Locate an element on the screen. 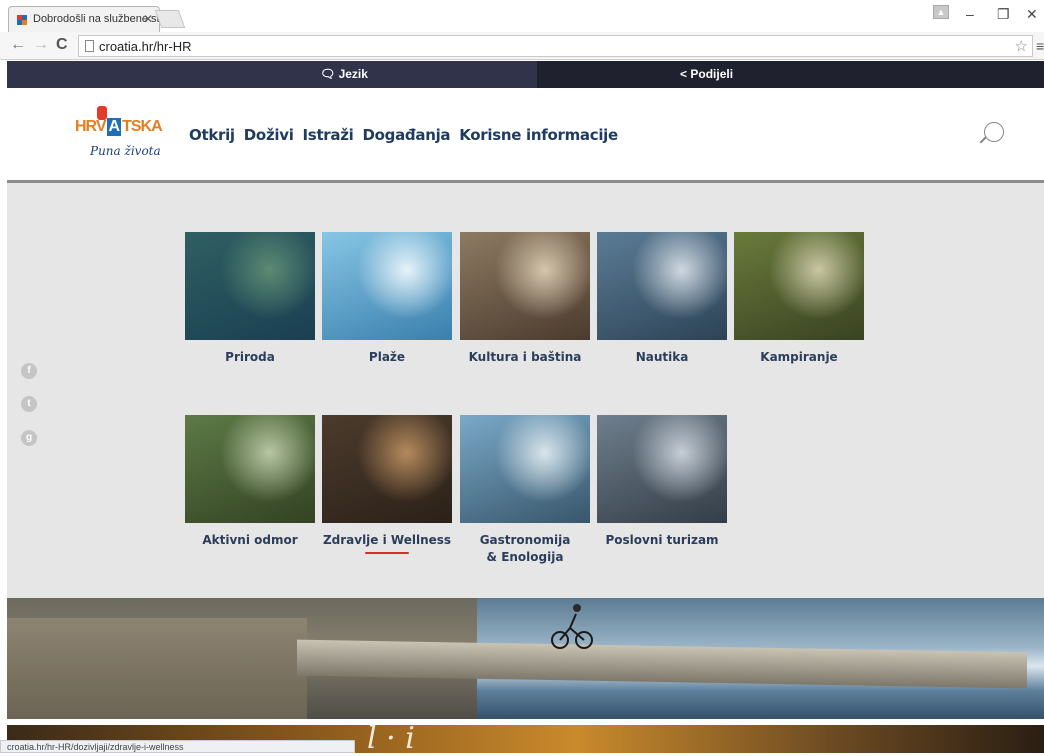  hero-coast is located at coordinates (157, 670).